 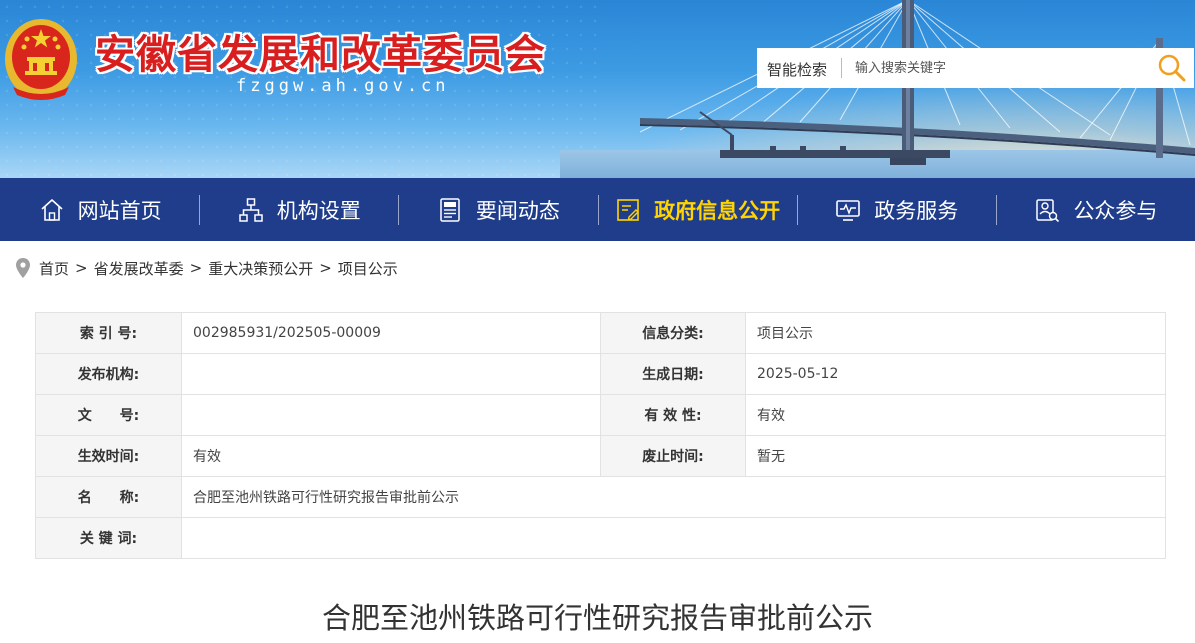 What do you see at coordinates (673, 374) in the screenshot?
I see `created-date-label: 生成日期:` at bounding box center [673, 374].